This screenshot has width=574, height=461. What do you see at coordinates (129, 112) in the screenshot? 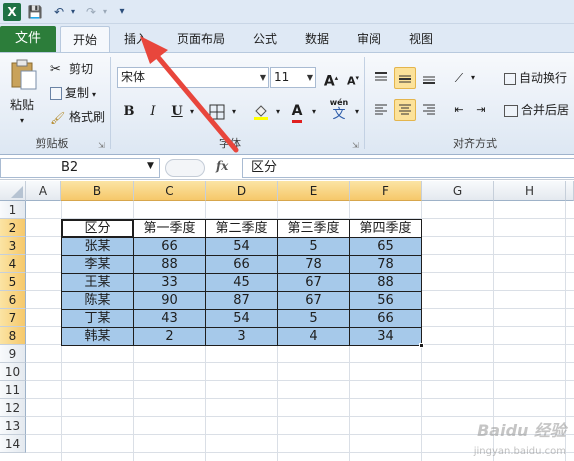
I see `bold-button: B` at bounding box center [129, 112].